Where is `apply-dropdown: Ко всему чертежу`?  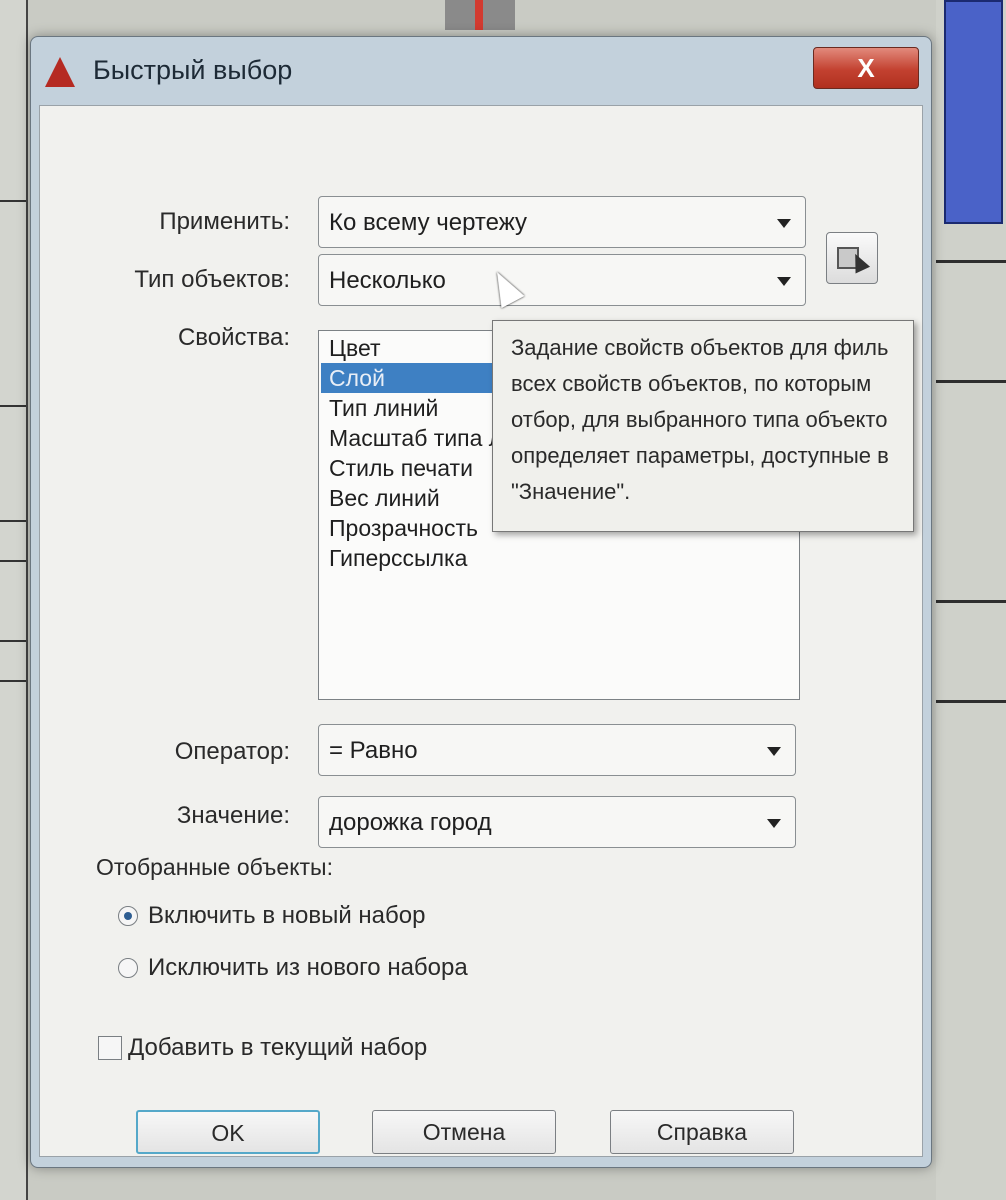
apply-dropdown: Ко всему чертежу is located at coordinates (562, 222).